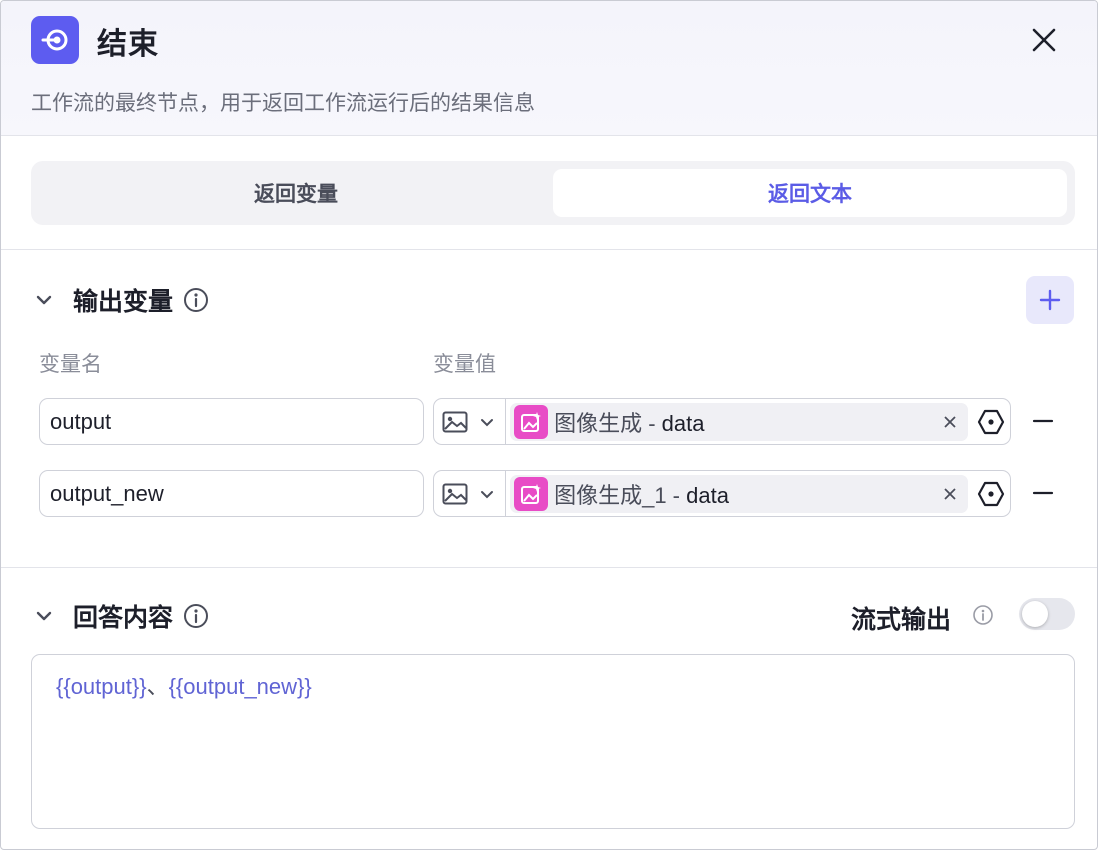 The height and width of the screenshot is (850, 1098). I want to click on column-label-value: 变量值, so click(464, 364).